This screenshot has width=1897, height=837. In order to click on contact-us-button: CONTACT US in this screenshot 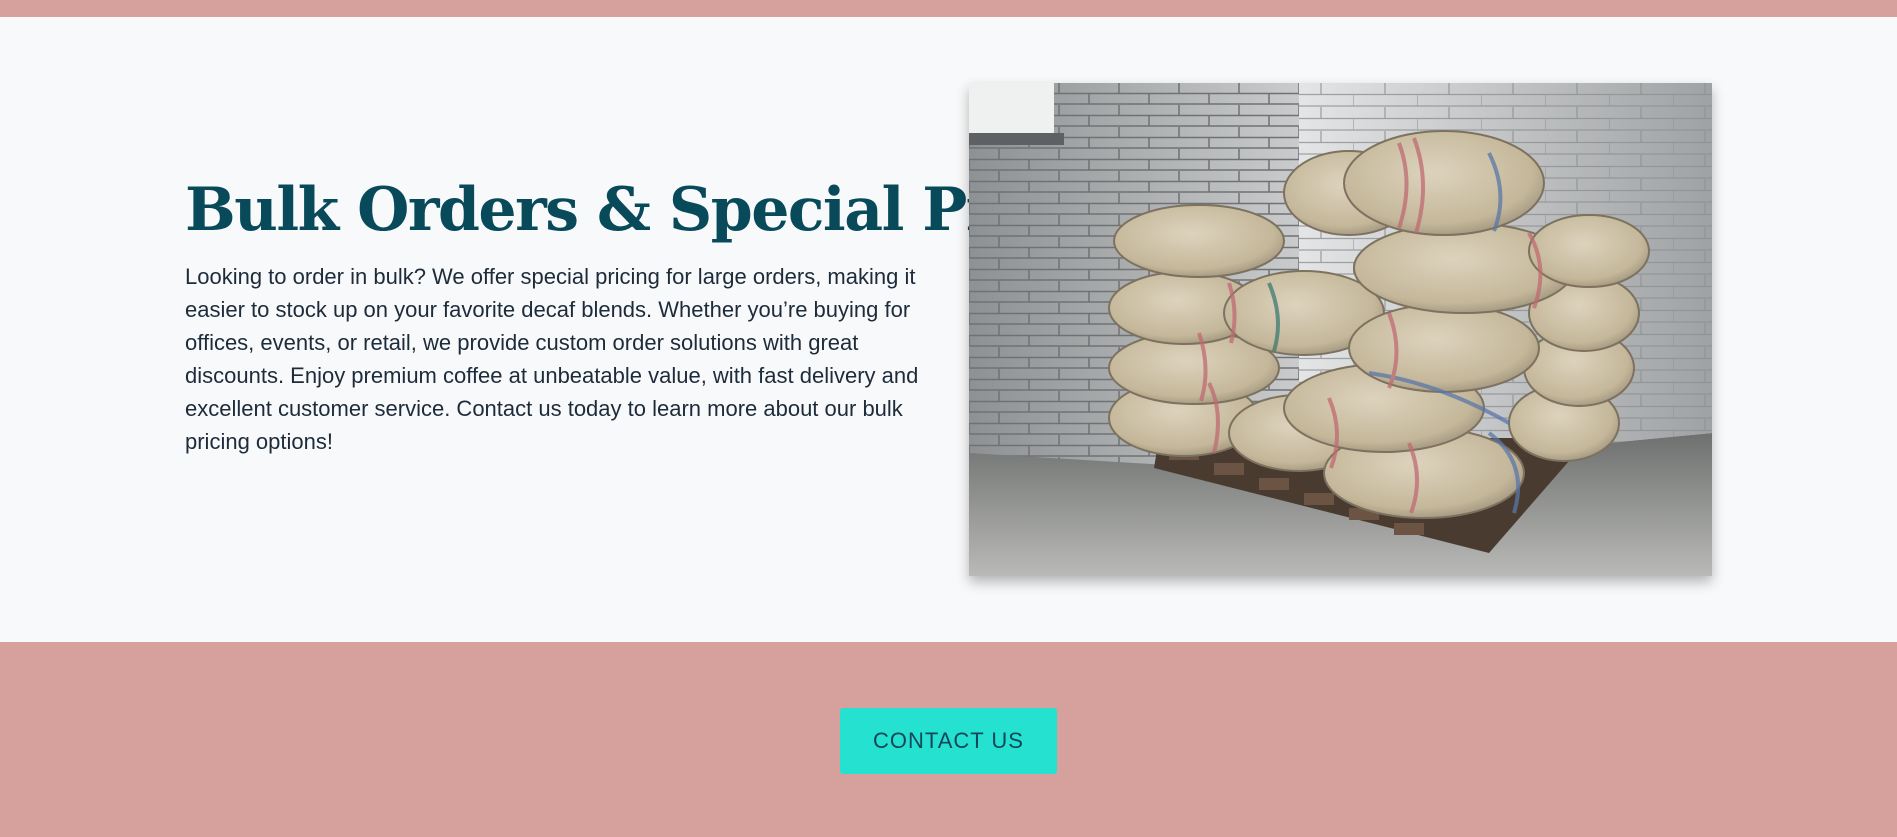, I will do `click(948, 741)`.